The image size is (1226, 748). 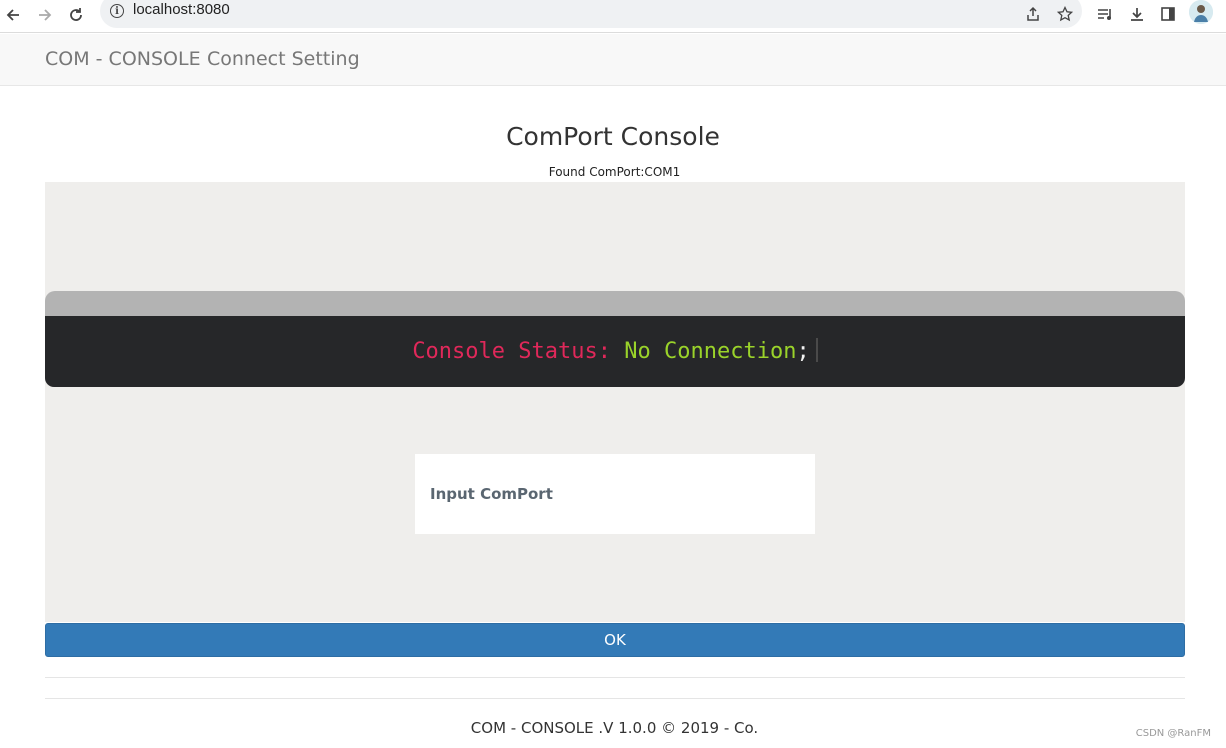 What do you see at coordinates (1033, 14) in the screenshot?
I see `share-icon` at bounding box center [1033, 14].